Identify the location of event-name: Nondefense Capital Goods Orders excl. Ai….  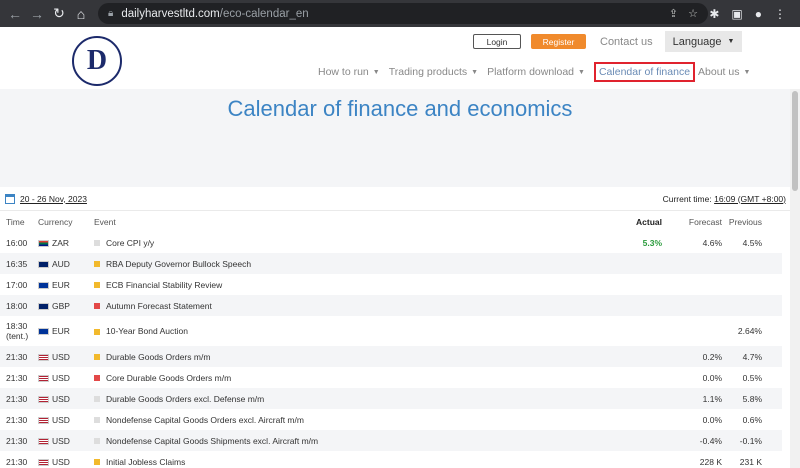
(205, 419).